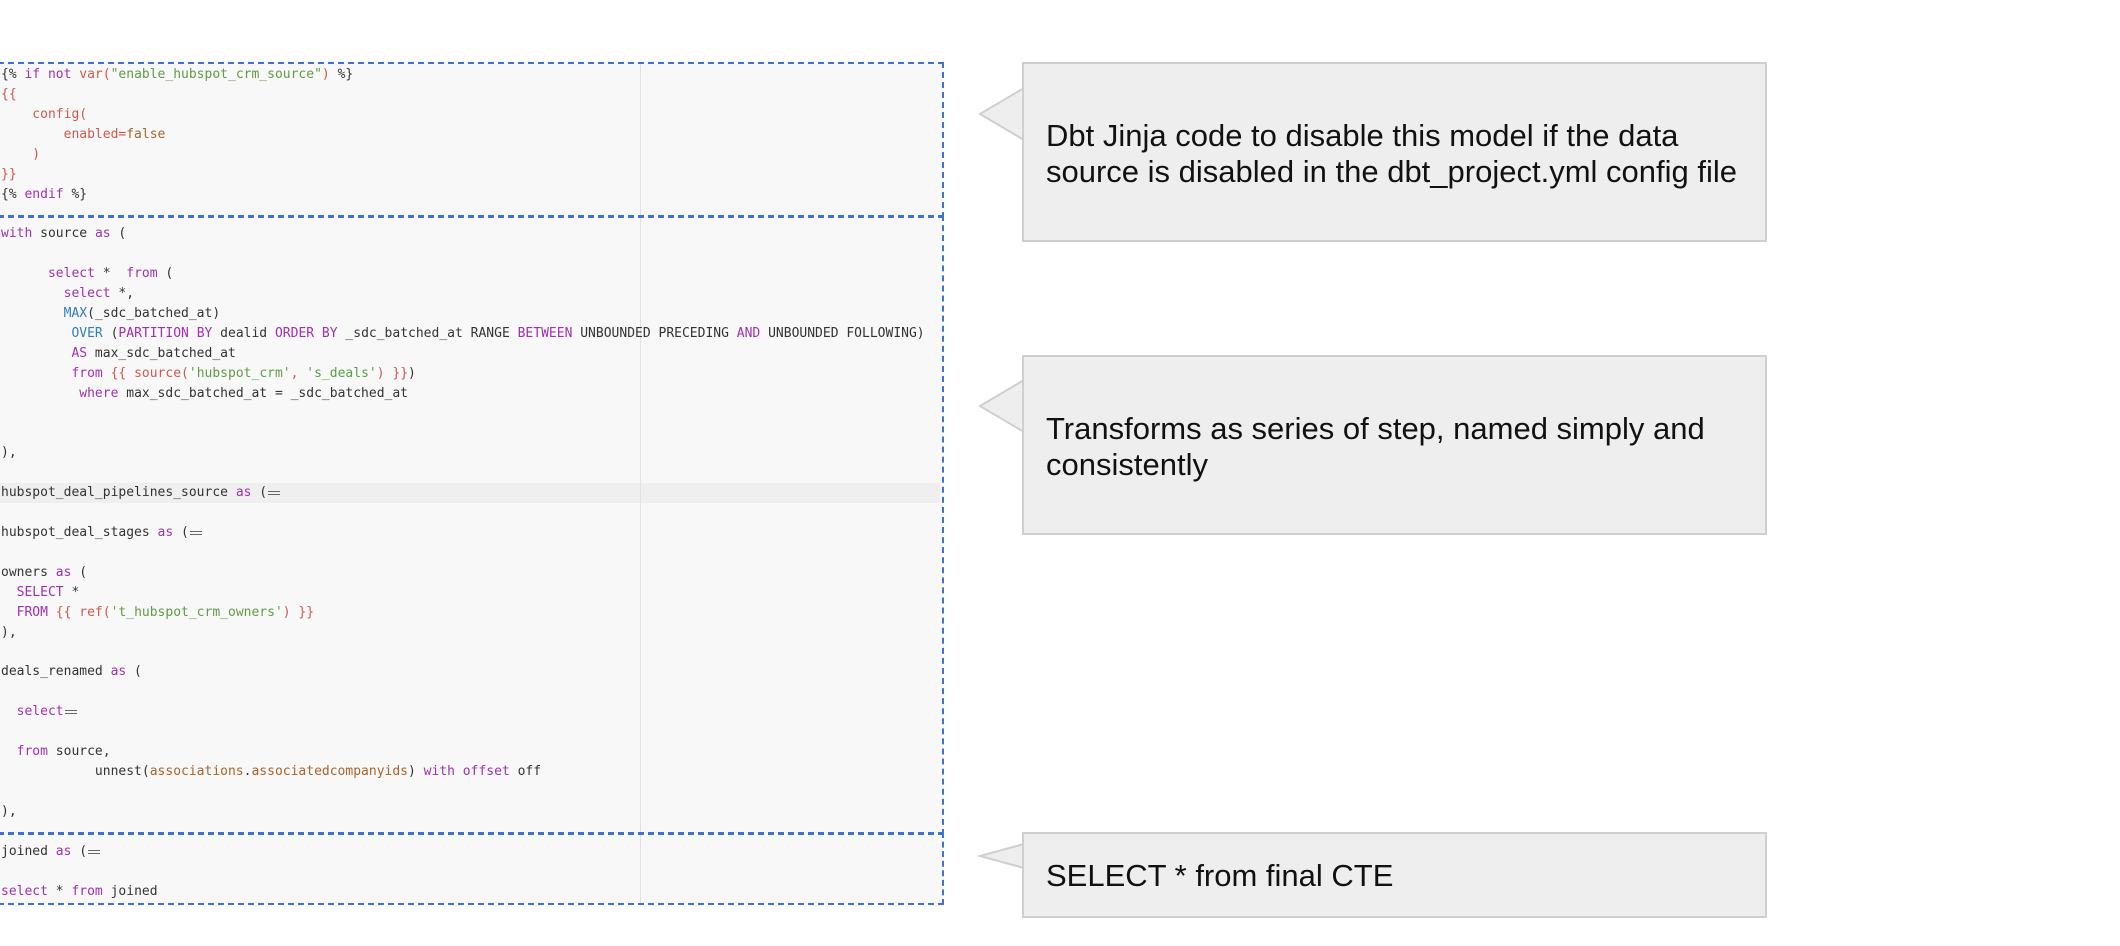 This screenshot has height=946, width=2120. What do you see at coordinates (1220, 875) in the screenshot?
I see `callout-final-text: SELECT * from final CTE` at bounding box center [1220, 875].